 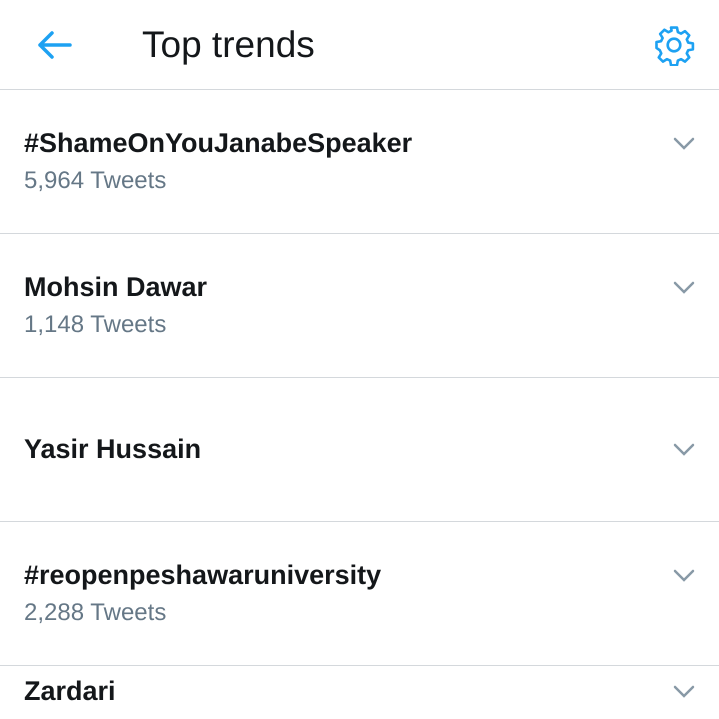 What do you see at coordinates (96, 325) in the screenshot?
I see `tweet-count: 1,148 Tweets` at bounding box center [96, 325].